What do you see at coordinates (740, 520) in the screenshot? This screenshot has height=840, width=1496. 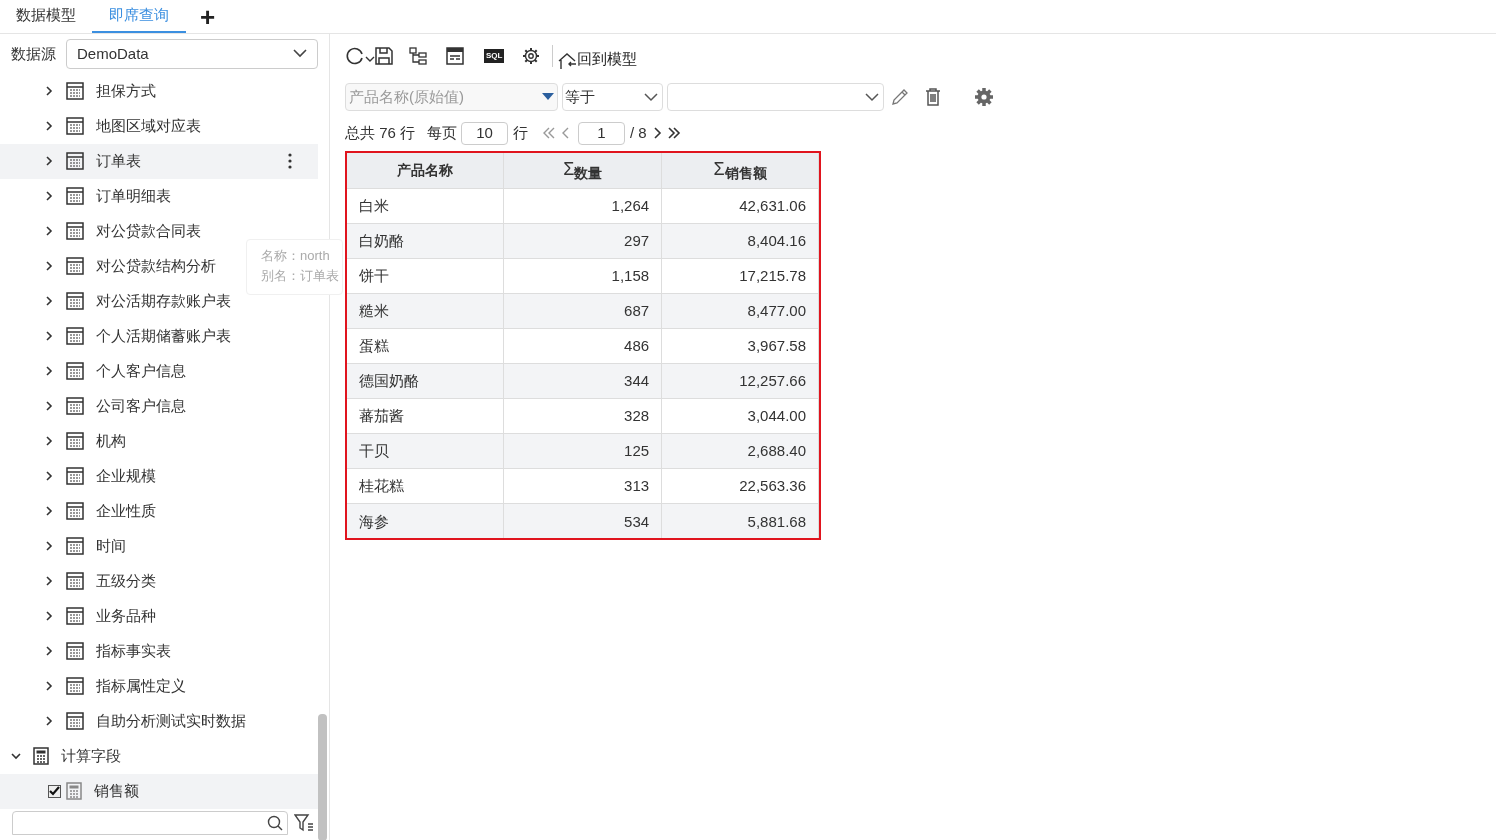 I see `table-cell: 5,881.68` at bounding box center [740, 520].